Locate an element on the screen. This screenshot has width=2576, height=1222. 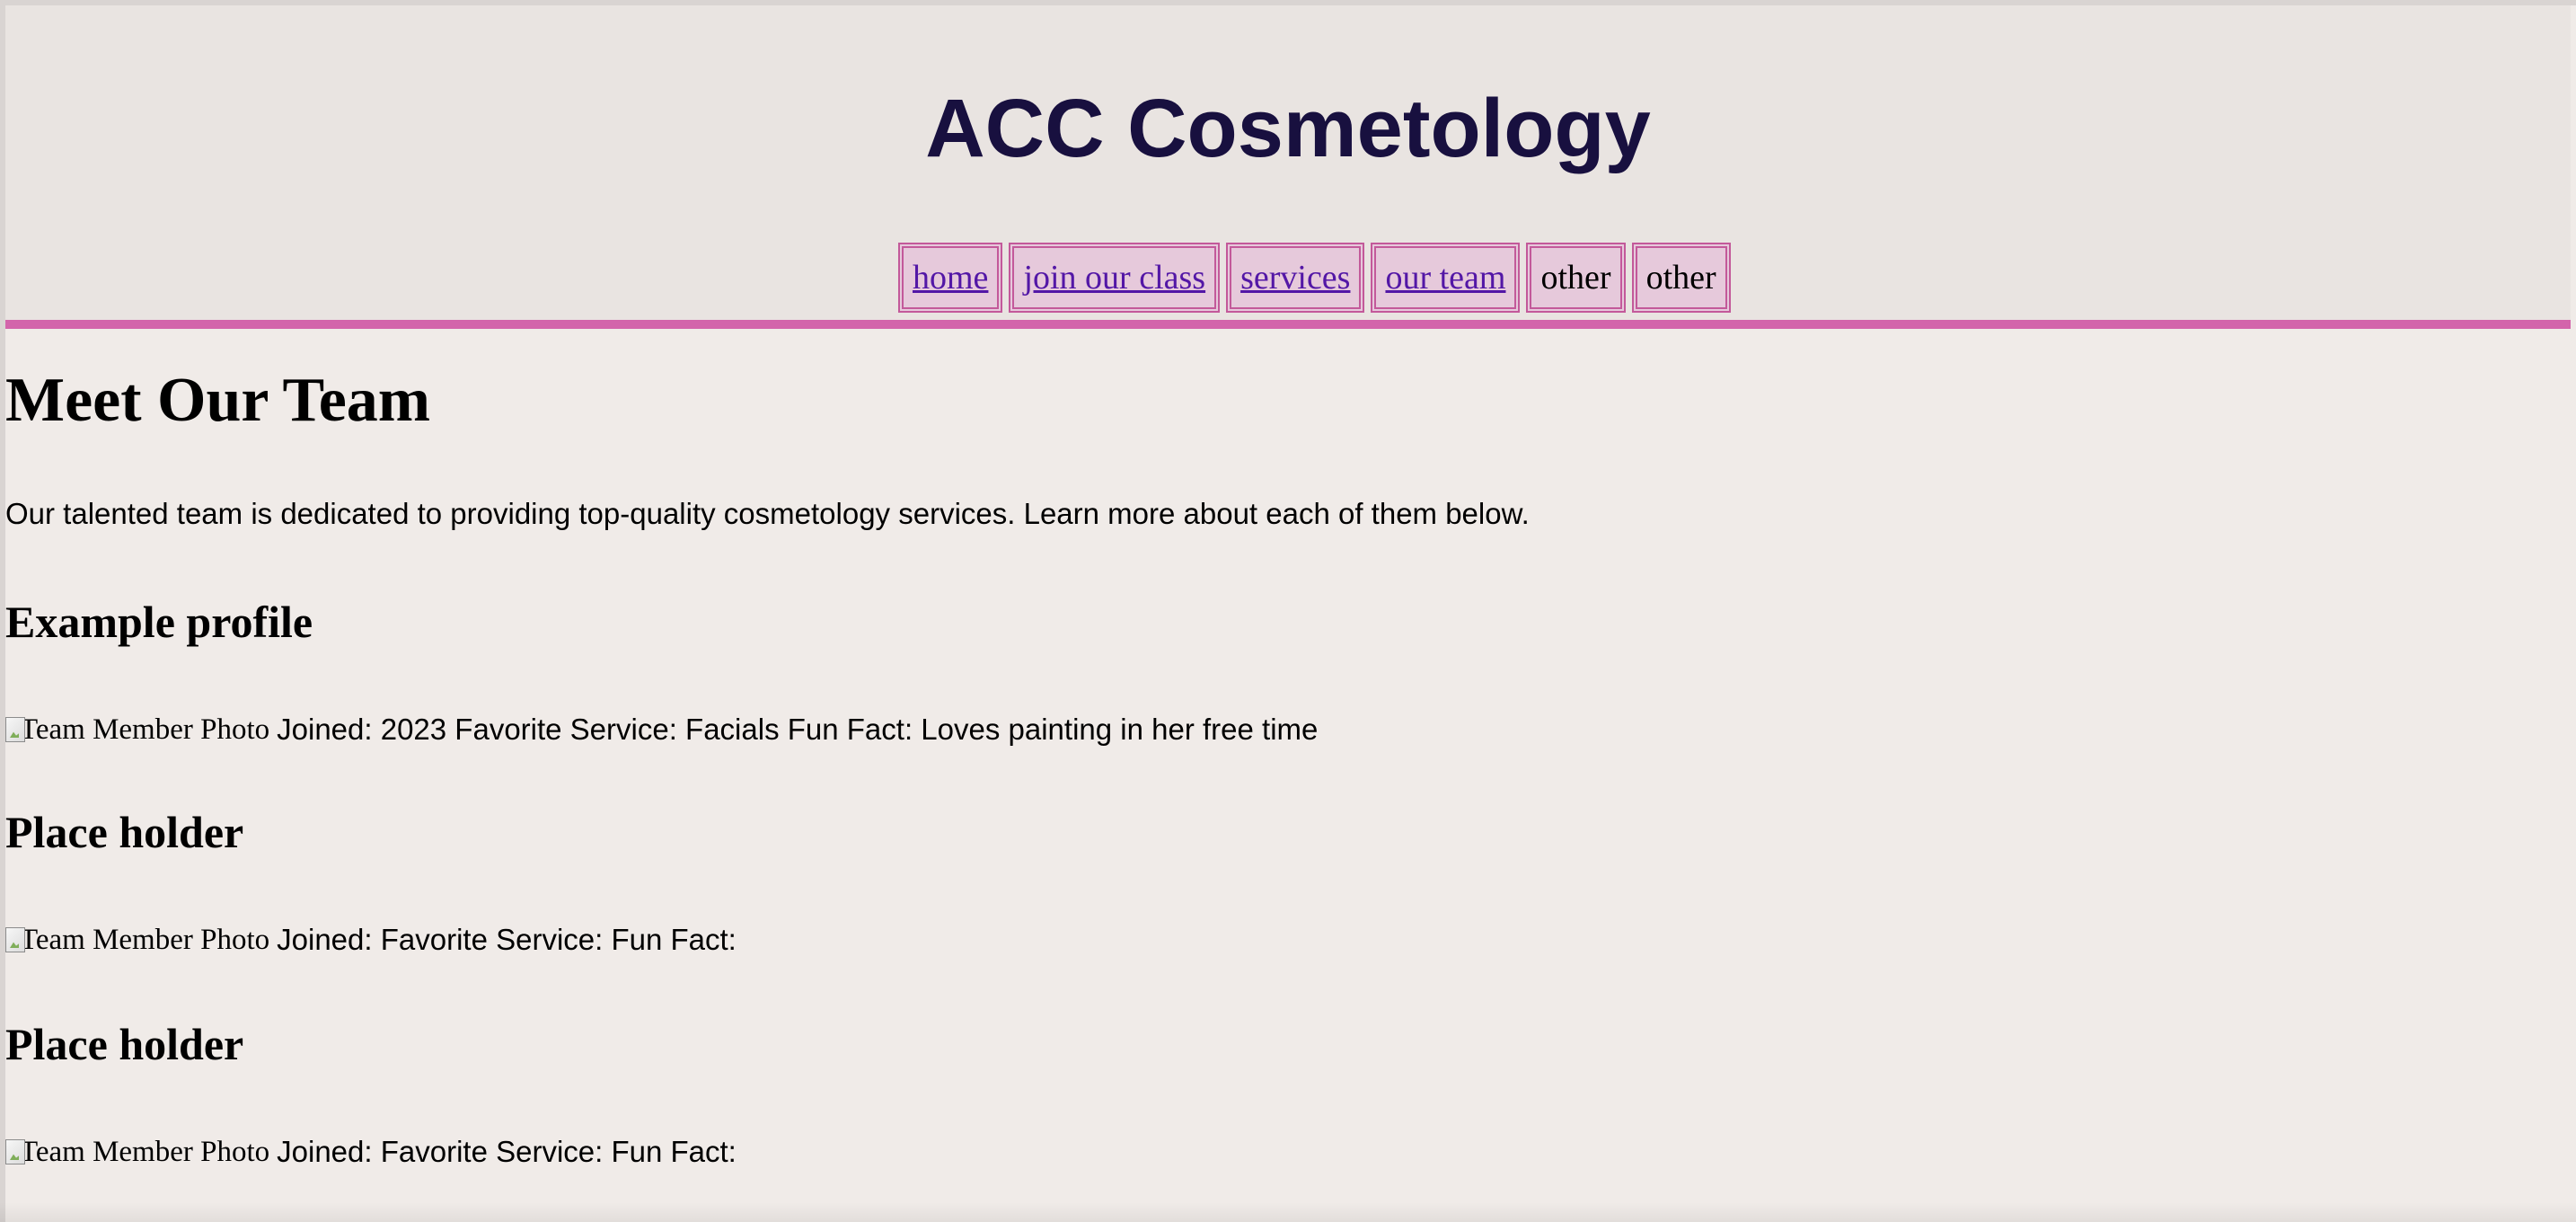
nav-label-other-1: other is located at coordinates (1575, 278).